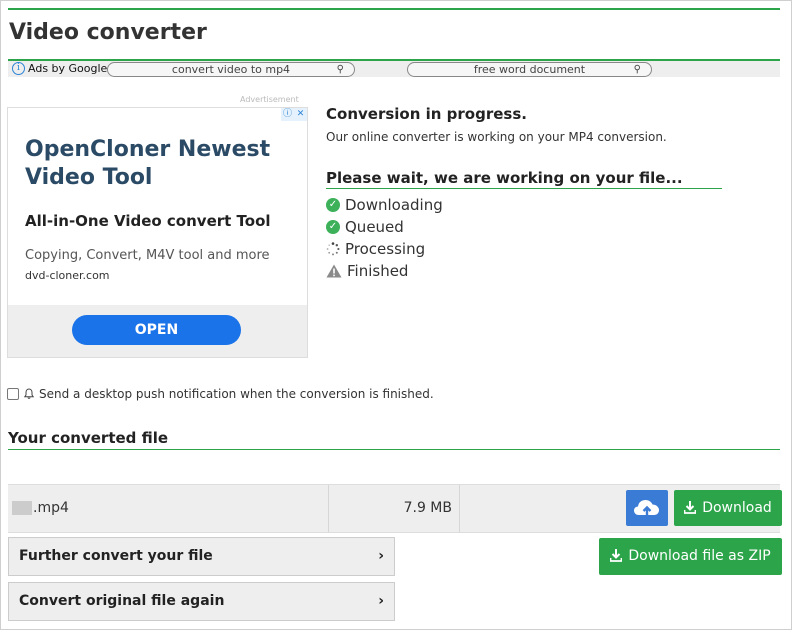 The width and height of the screenshot is (792, 630). What do you see at coordinates (394, 9) in the screenshot?
I see `top-divider` at bounding box center [394, 9].